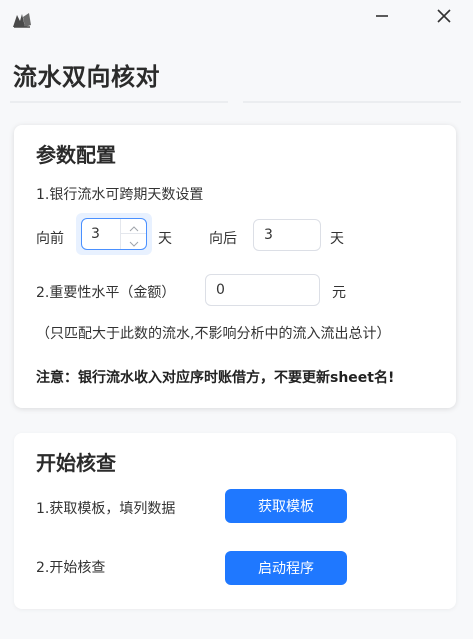  I want to click on step1-label: 1.获取模板，填列数据, so click(106, 509).